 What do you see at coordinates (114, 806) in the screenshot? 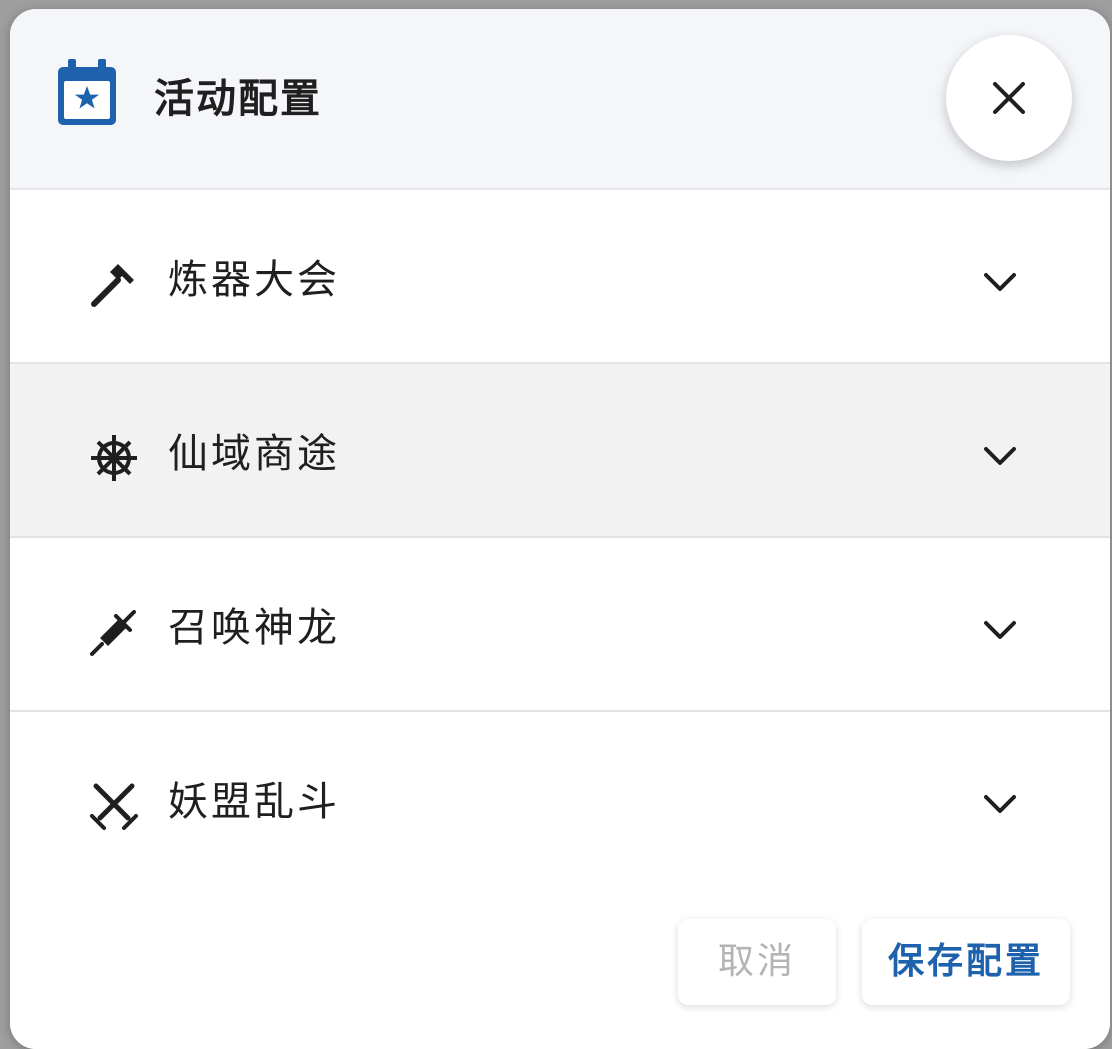
I see `crossed-swords-icon` at bounding box center [114, 806].